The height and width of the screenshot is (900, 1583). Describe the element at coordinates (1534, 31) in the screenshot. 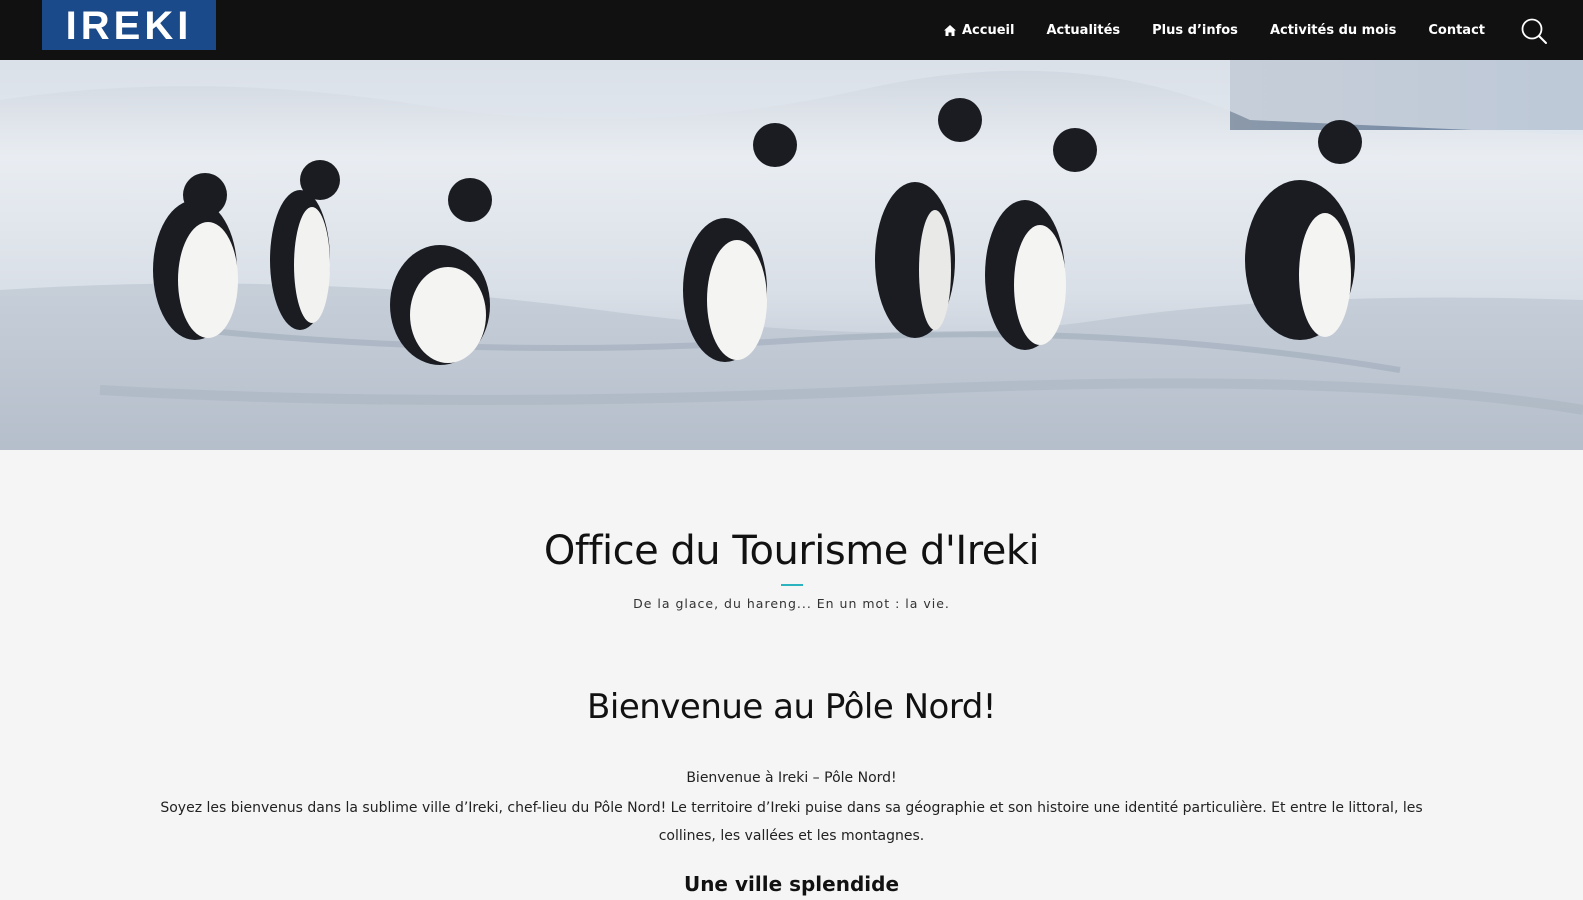

I see `search-icon` at that location.